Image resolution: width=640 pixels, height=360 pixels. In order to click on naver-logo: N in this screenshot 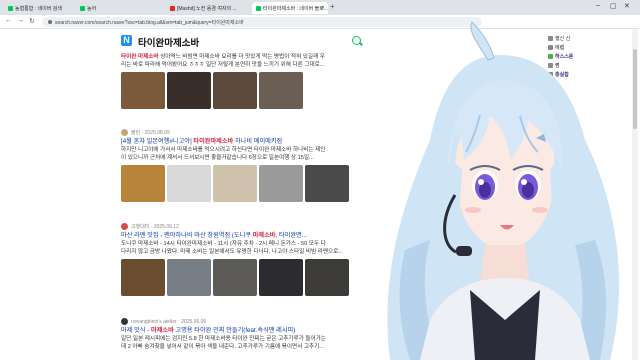, I will do `click(126, 40)`.